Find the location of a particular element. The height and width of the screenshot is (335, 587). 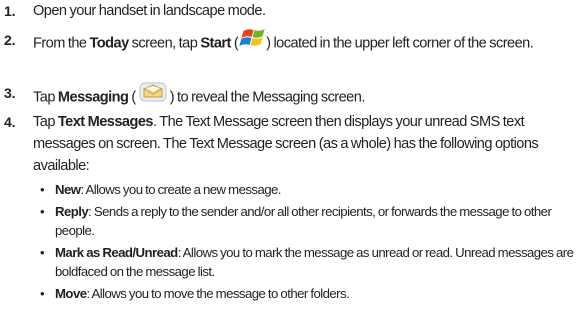

messaging-envelope-icon is located at coordinates (153, 95).